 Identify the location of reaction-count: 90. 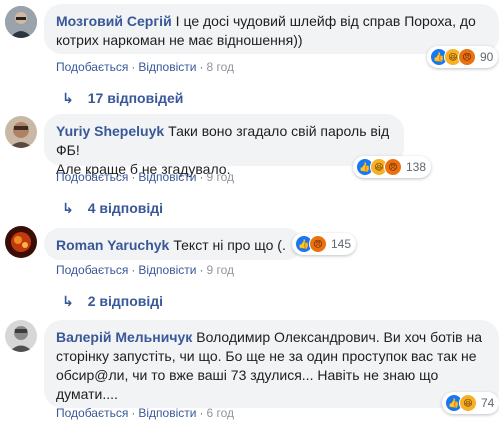
(487, 57).